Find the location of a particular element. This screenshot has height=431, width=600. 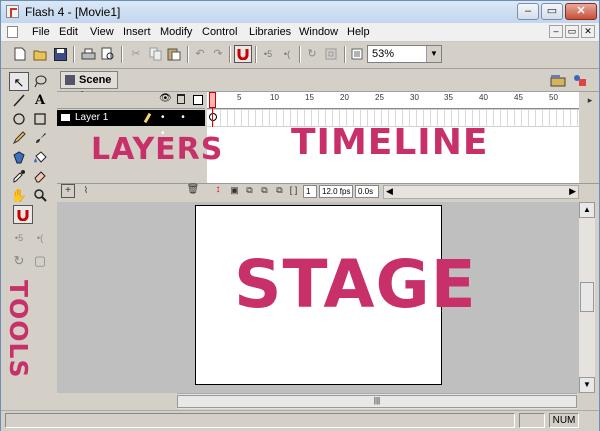

empty-keyframe is located at coordinates (213, 117).